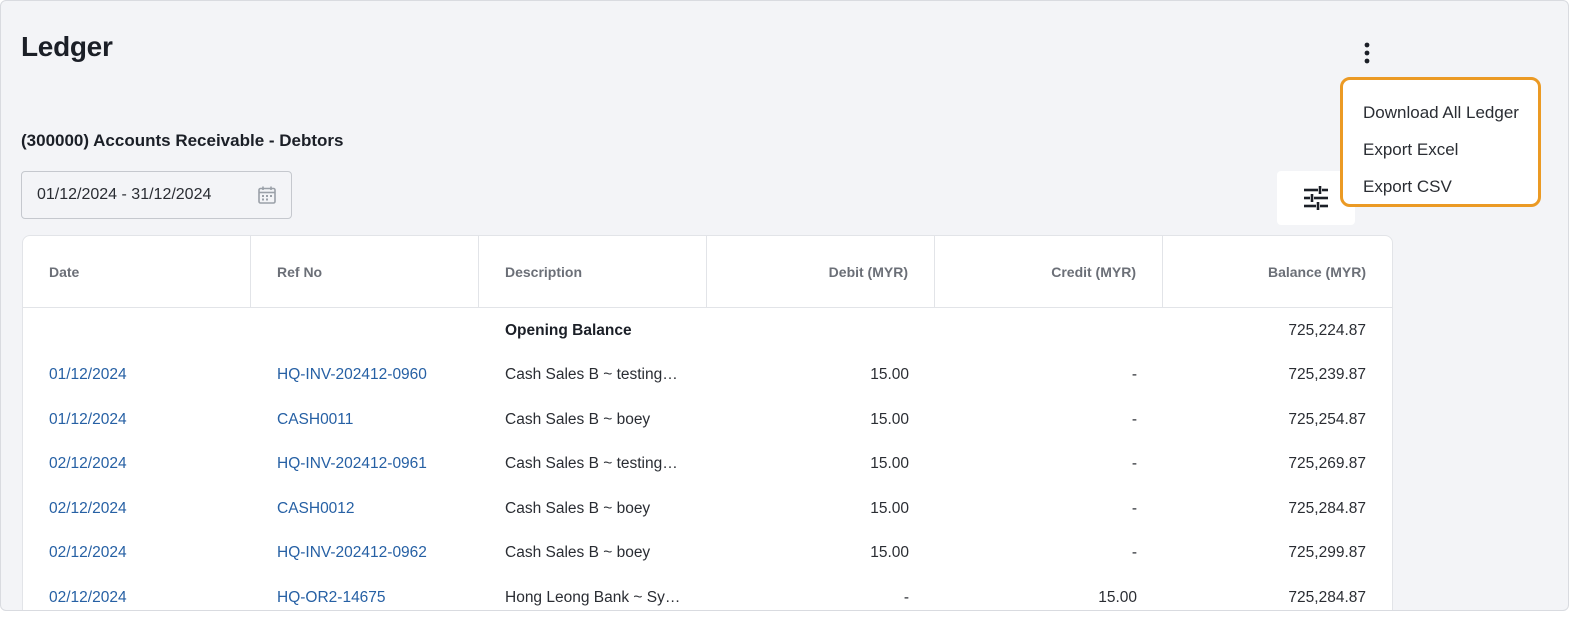  I want to click on opening-balance-value: 725,224.87, so click(1327, 330).